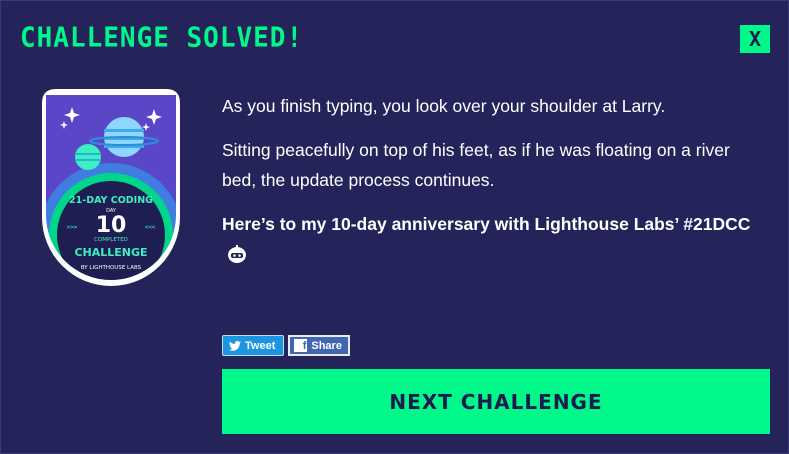 The image size is (789, 454). I want to click on share-buttons: Tweet f Share, so click(286, 345).